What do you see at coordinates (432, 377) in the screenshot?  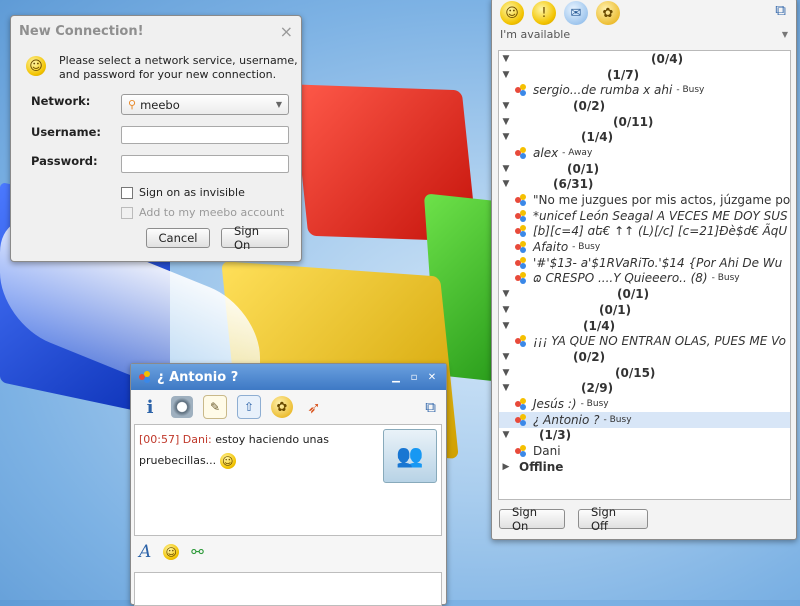 I see `close-icon: ✕` at bounding box center [432, 377].